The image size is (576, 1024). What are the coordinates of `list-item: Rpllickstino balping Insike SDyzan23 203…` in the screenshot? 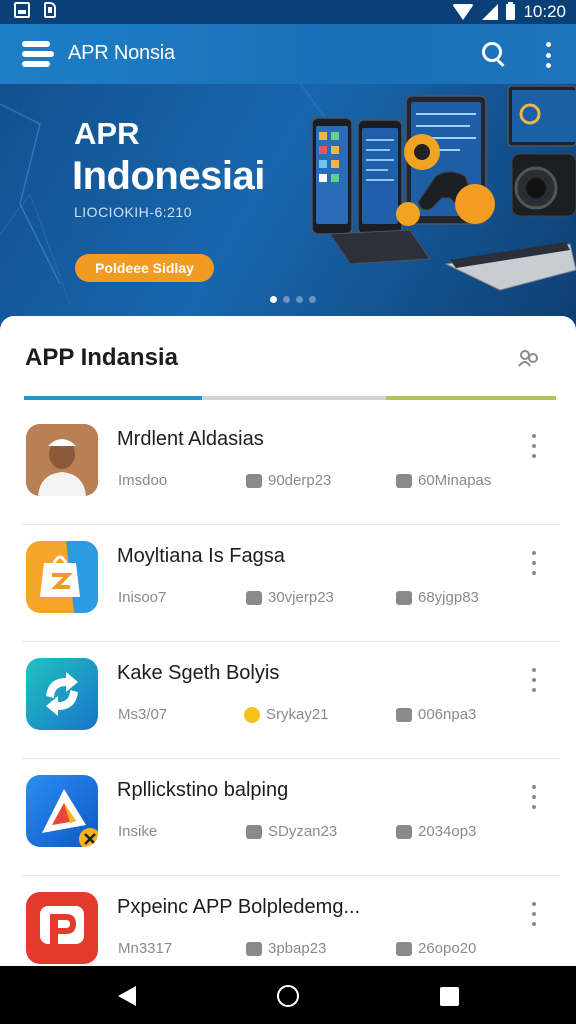 It's located at (291, 817).